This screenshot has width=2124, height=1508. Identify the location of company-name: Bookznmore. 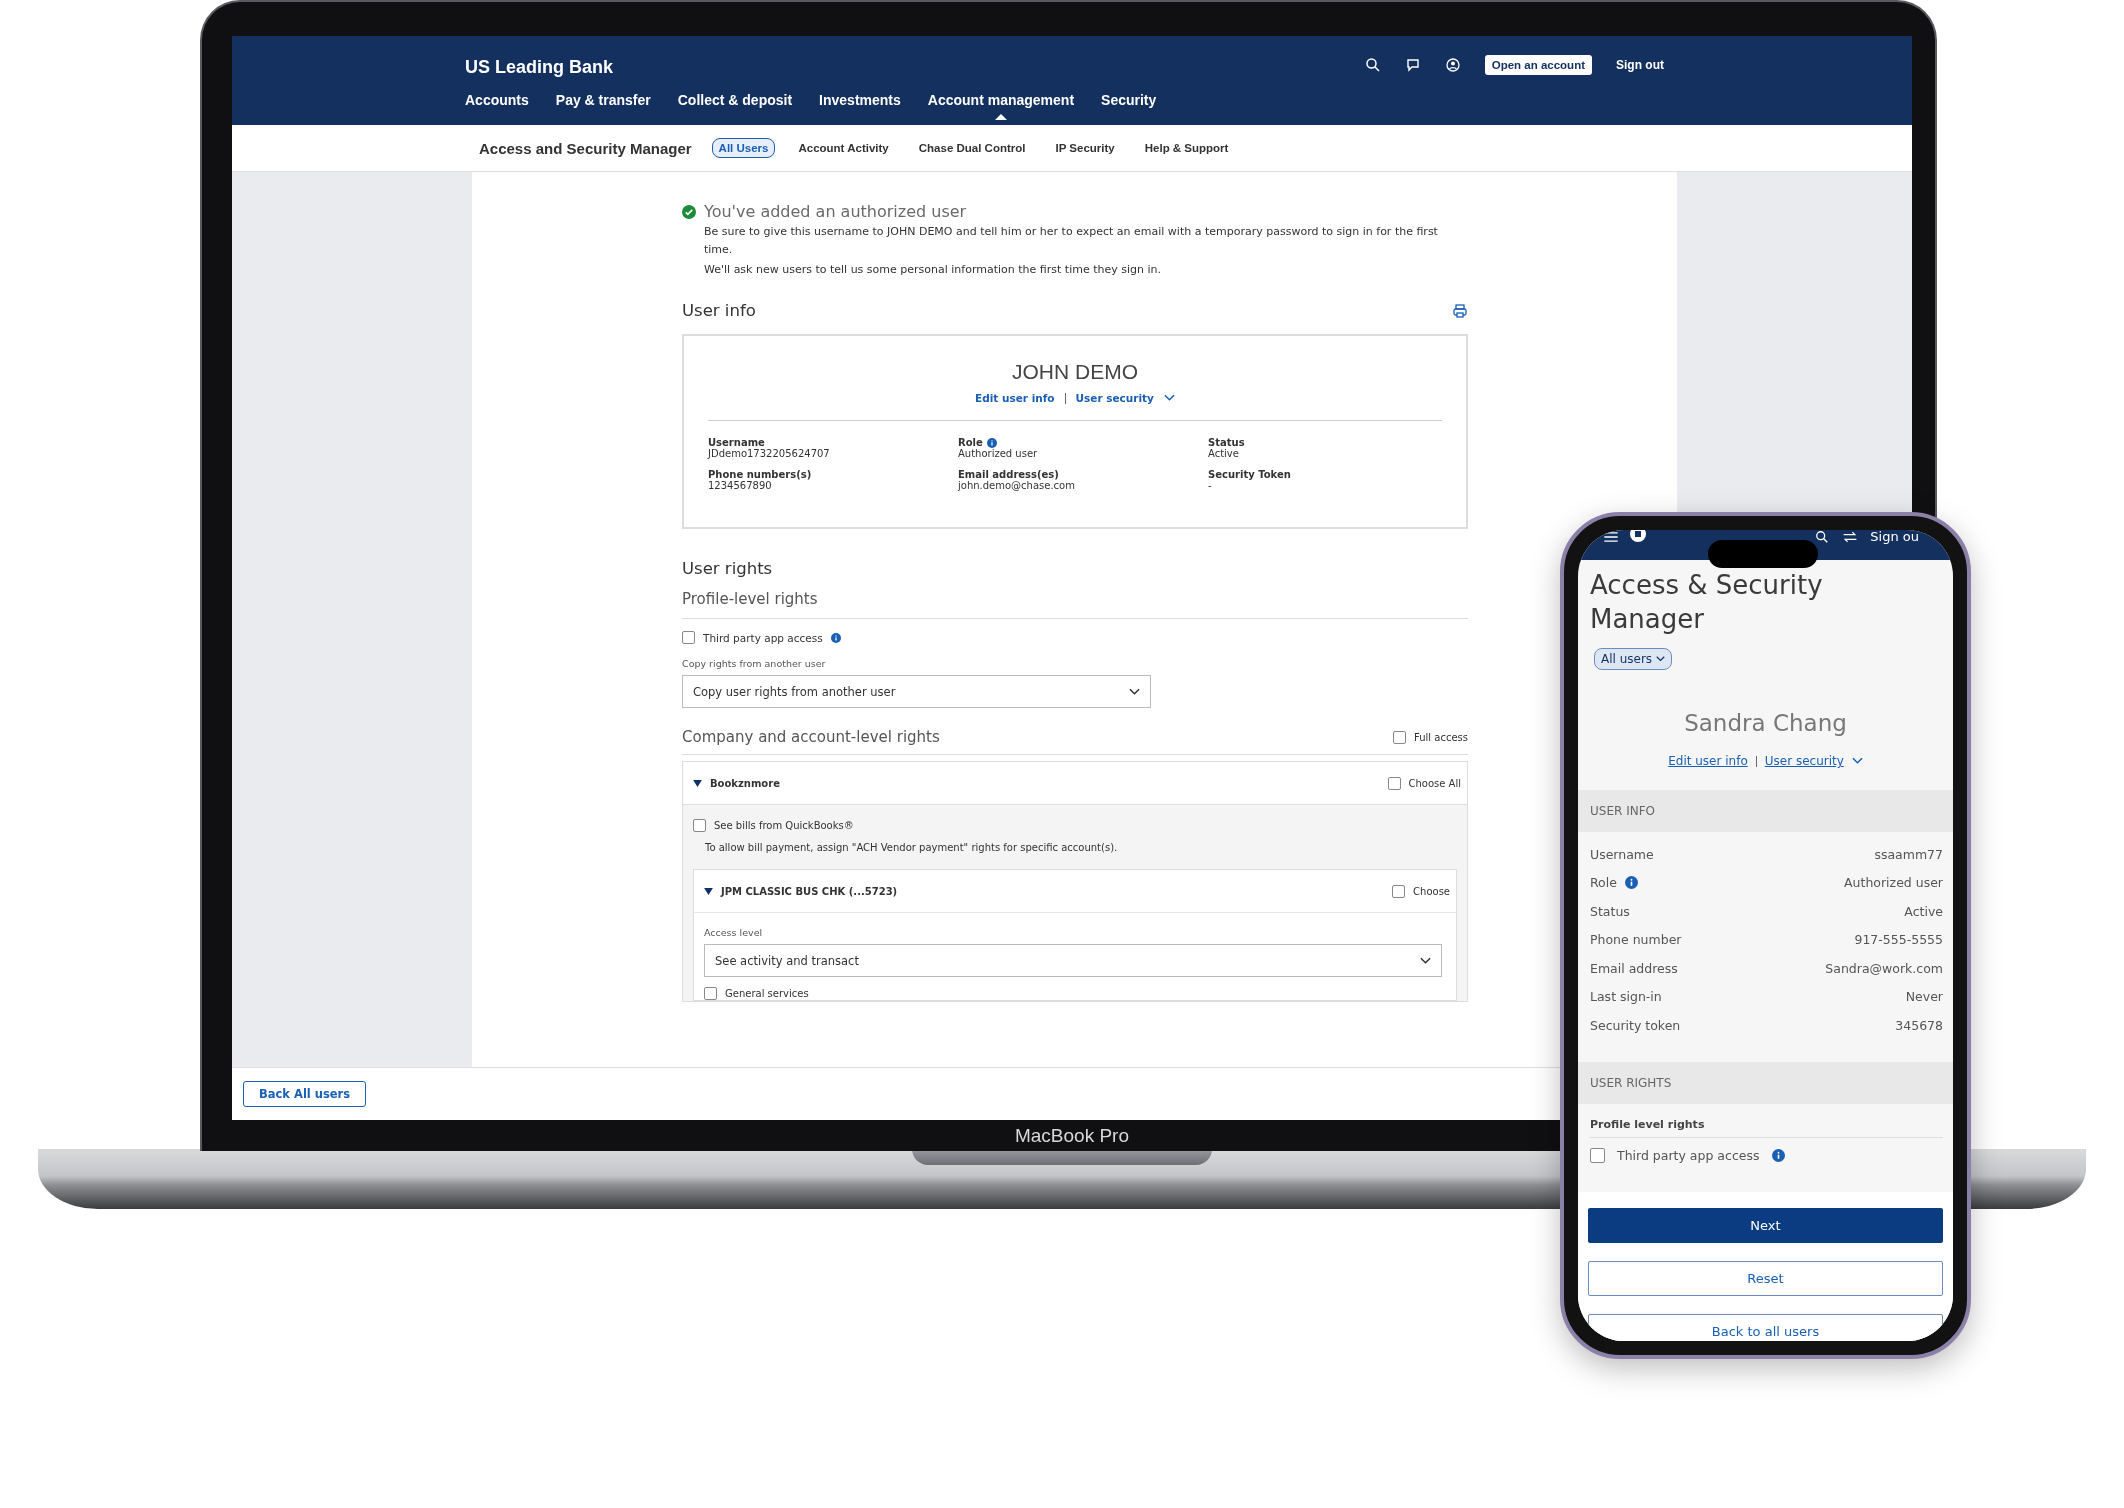
(745, 783).